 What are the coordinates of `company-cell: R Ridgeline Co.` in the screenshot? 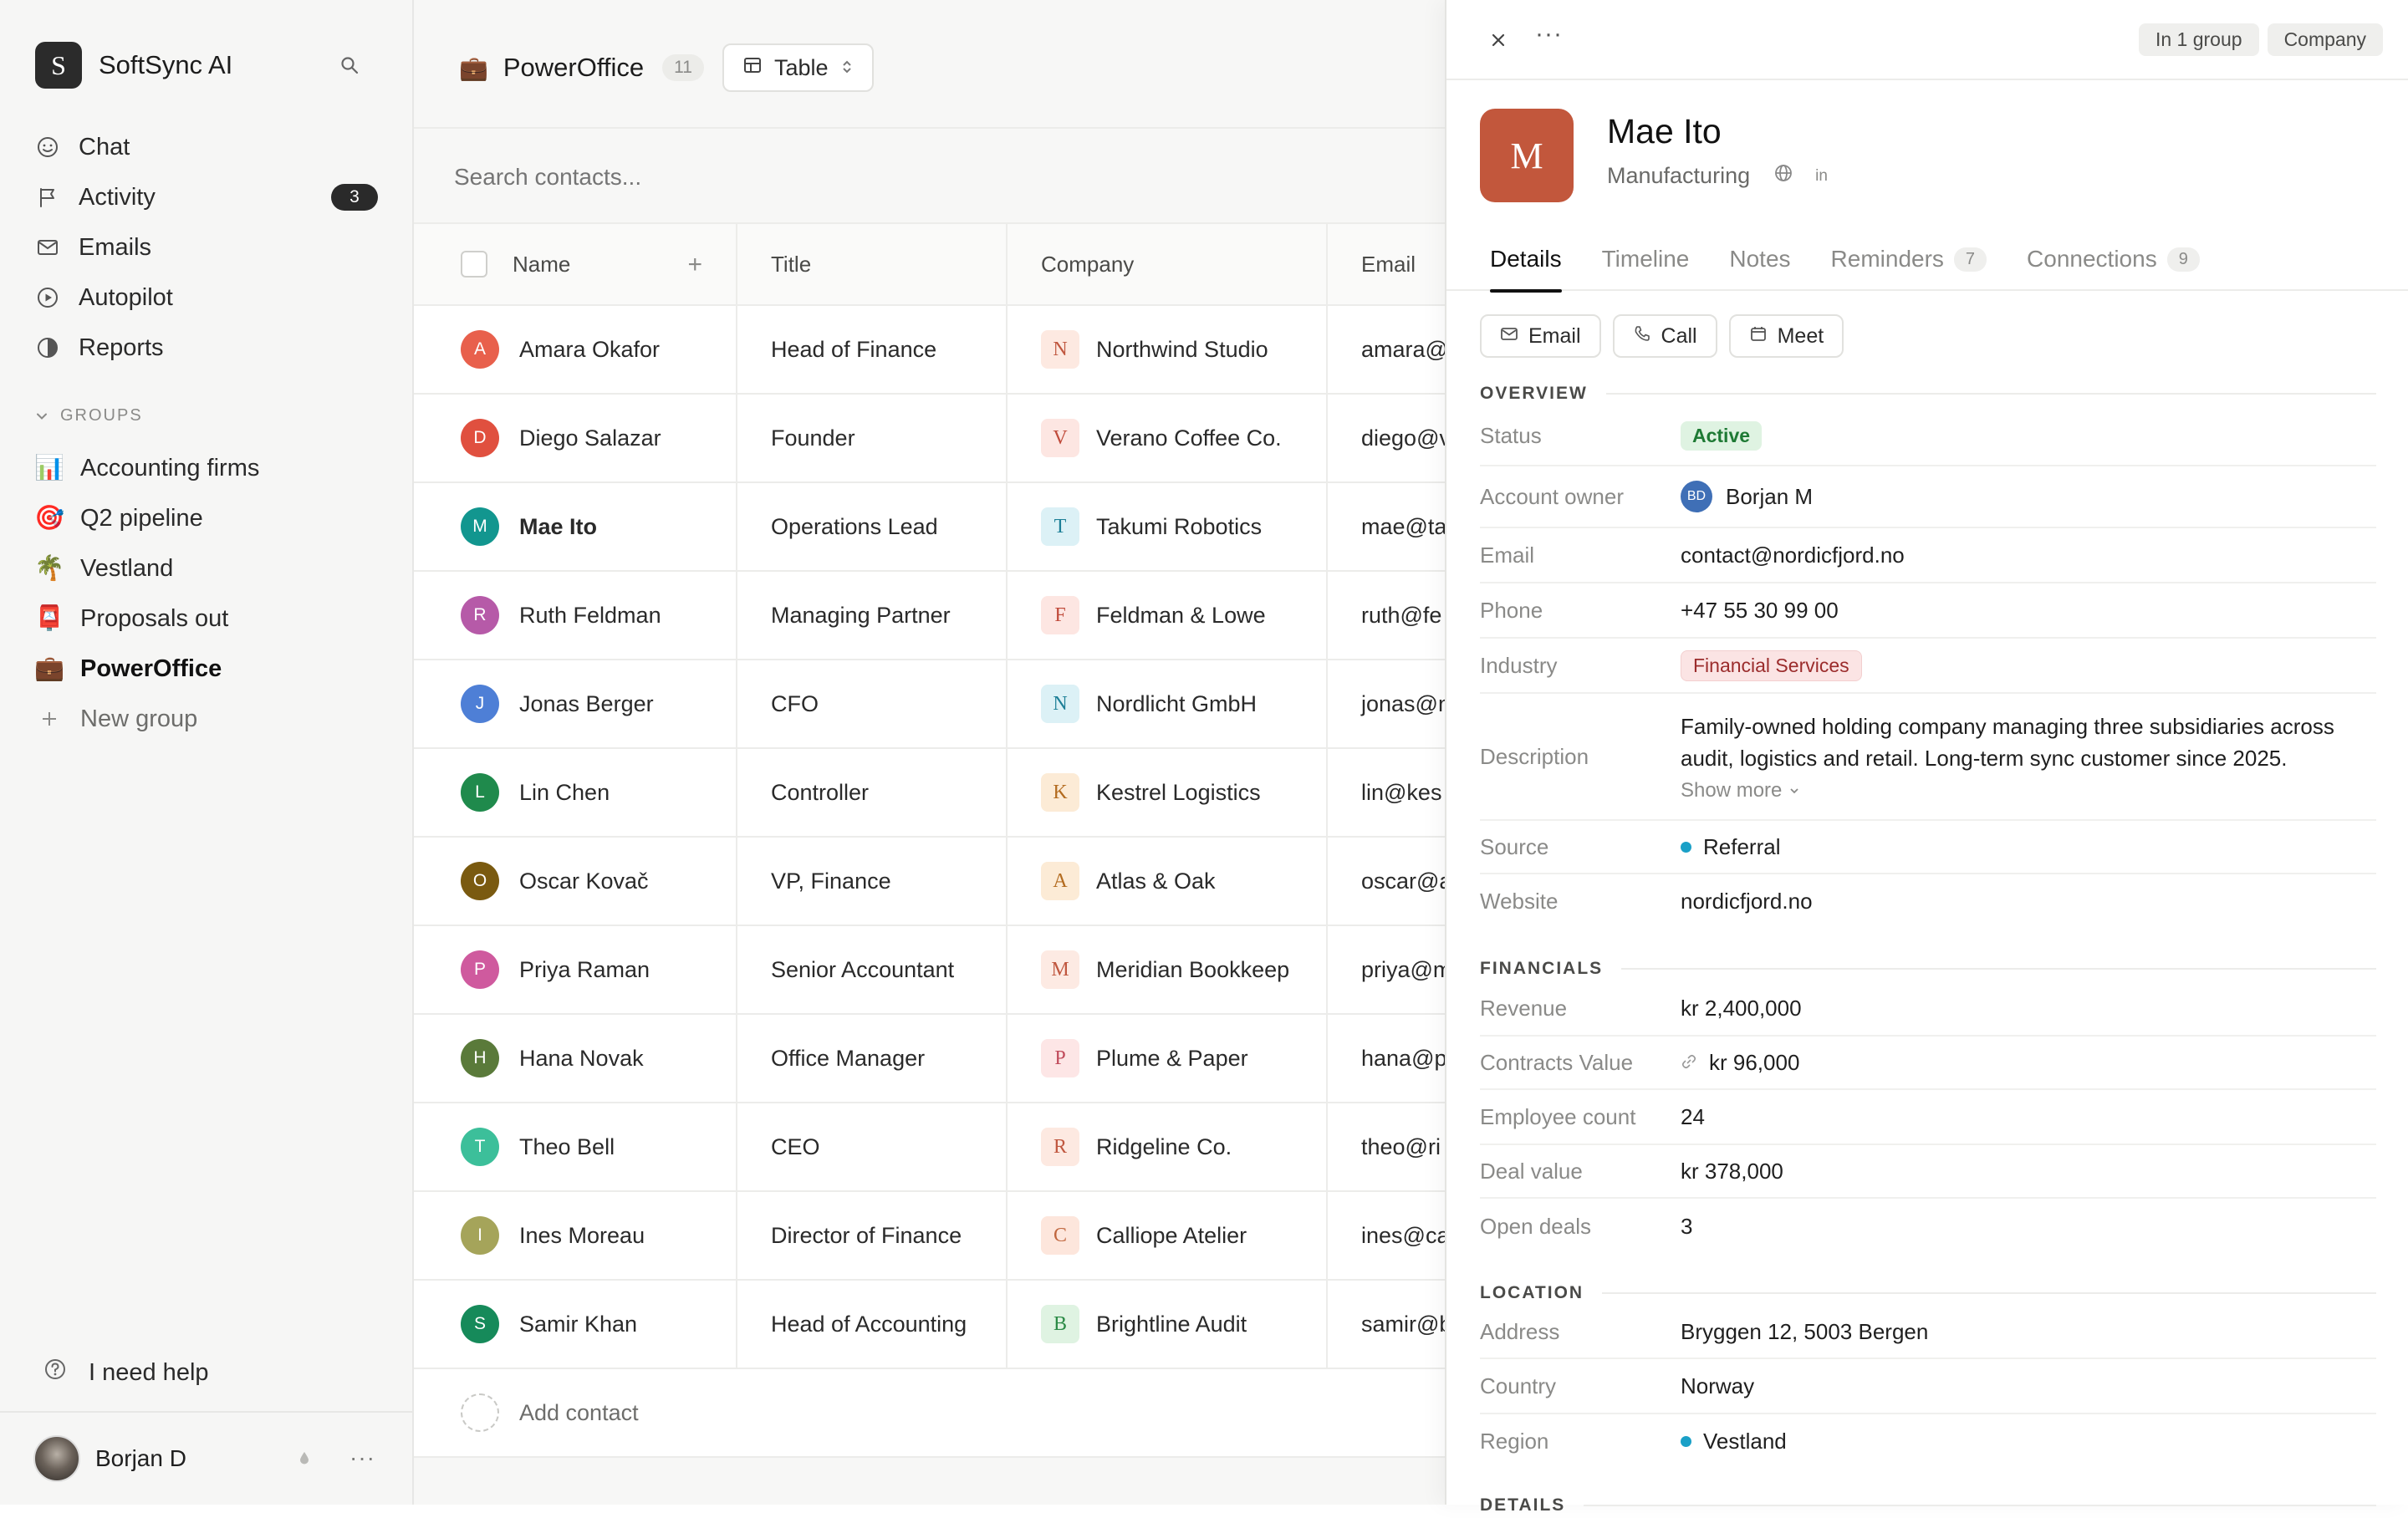 It's located at (1168, 1146).